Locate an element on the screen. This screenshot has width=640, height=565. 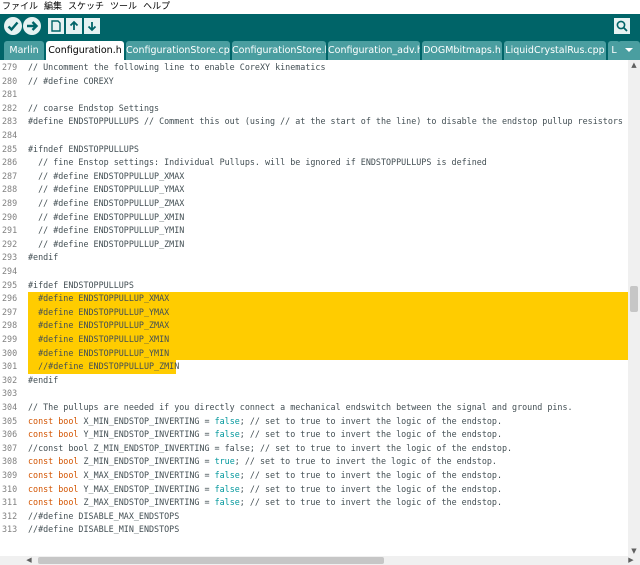
line-number: 279 is located at coordinates (10, 67).